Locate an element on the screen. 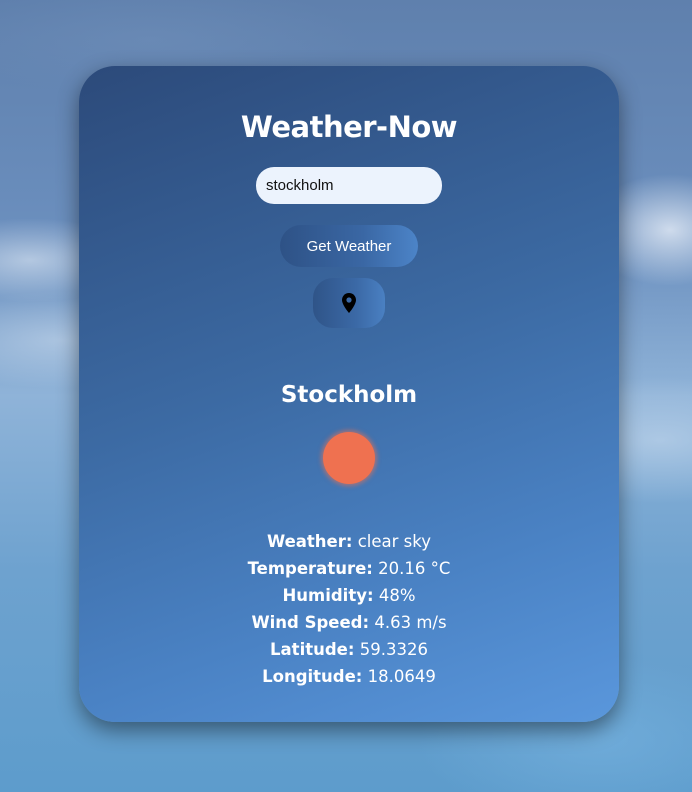 The height and width of the screenshot is (792, 692). detail-humidity: Humidity: 48% is located at coordinates (349, 595).